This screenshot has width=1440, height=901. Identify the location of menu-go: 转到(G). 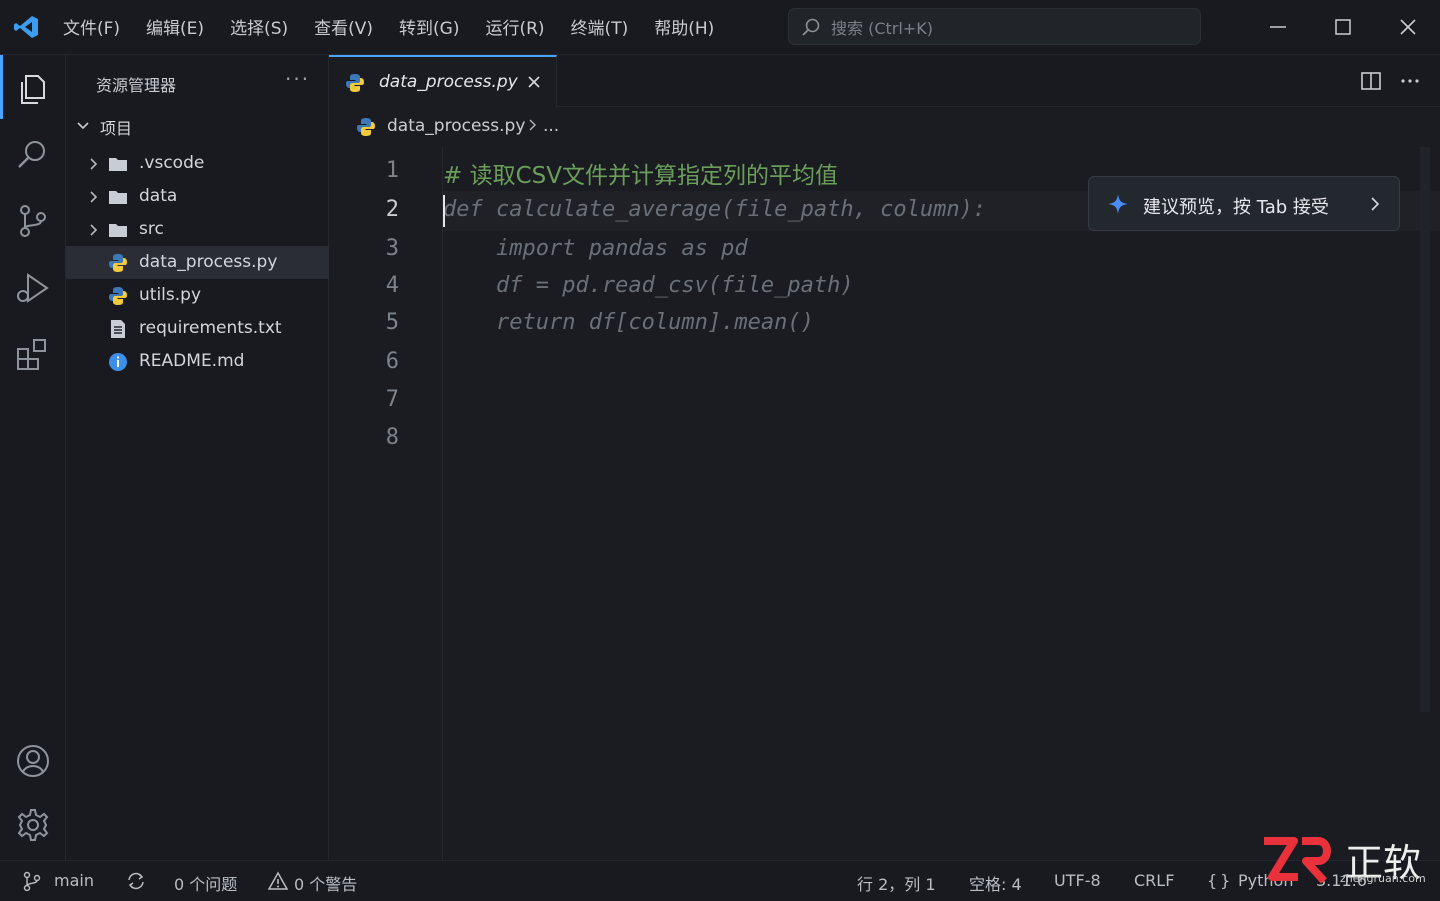
(429, 26).